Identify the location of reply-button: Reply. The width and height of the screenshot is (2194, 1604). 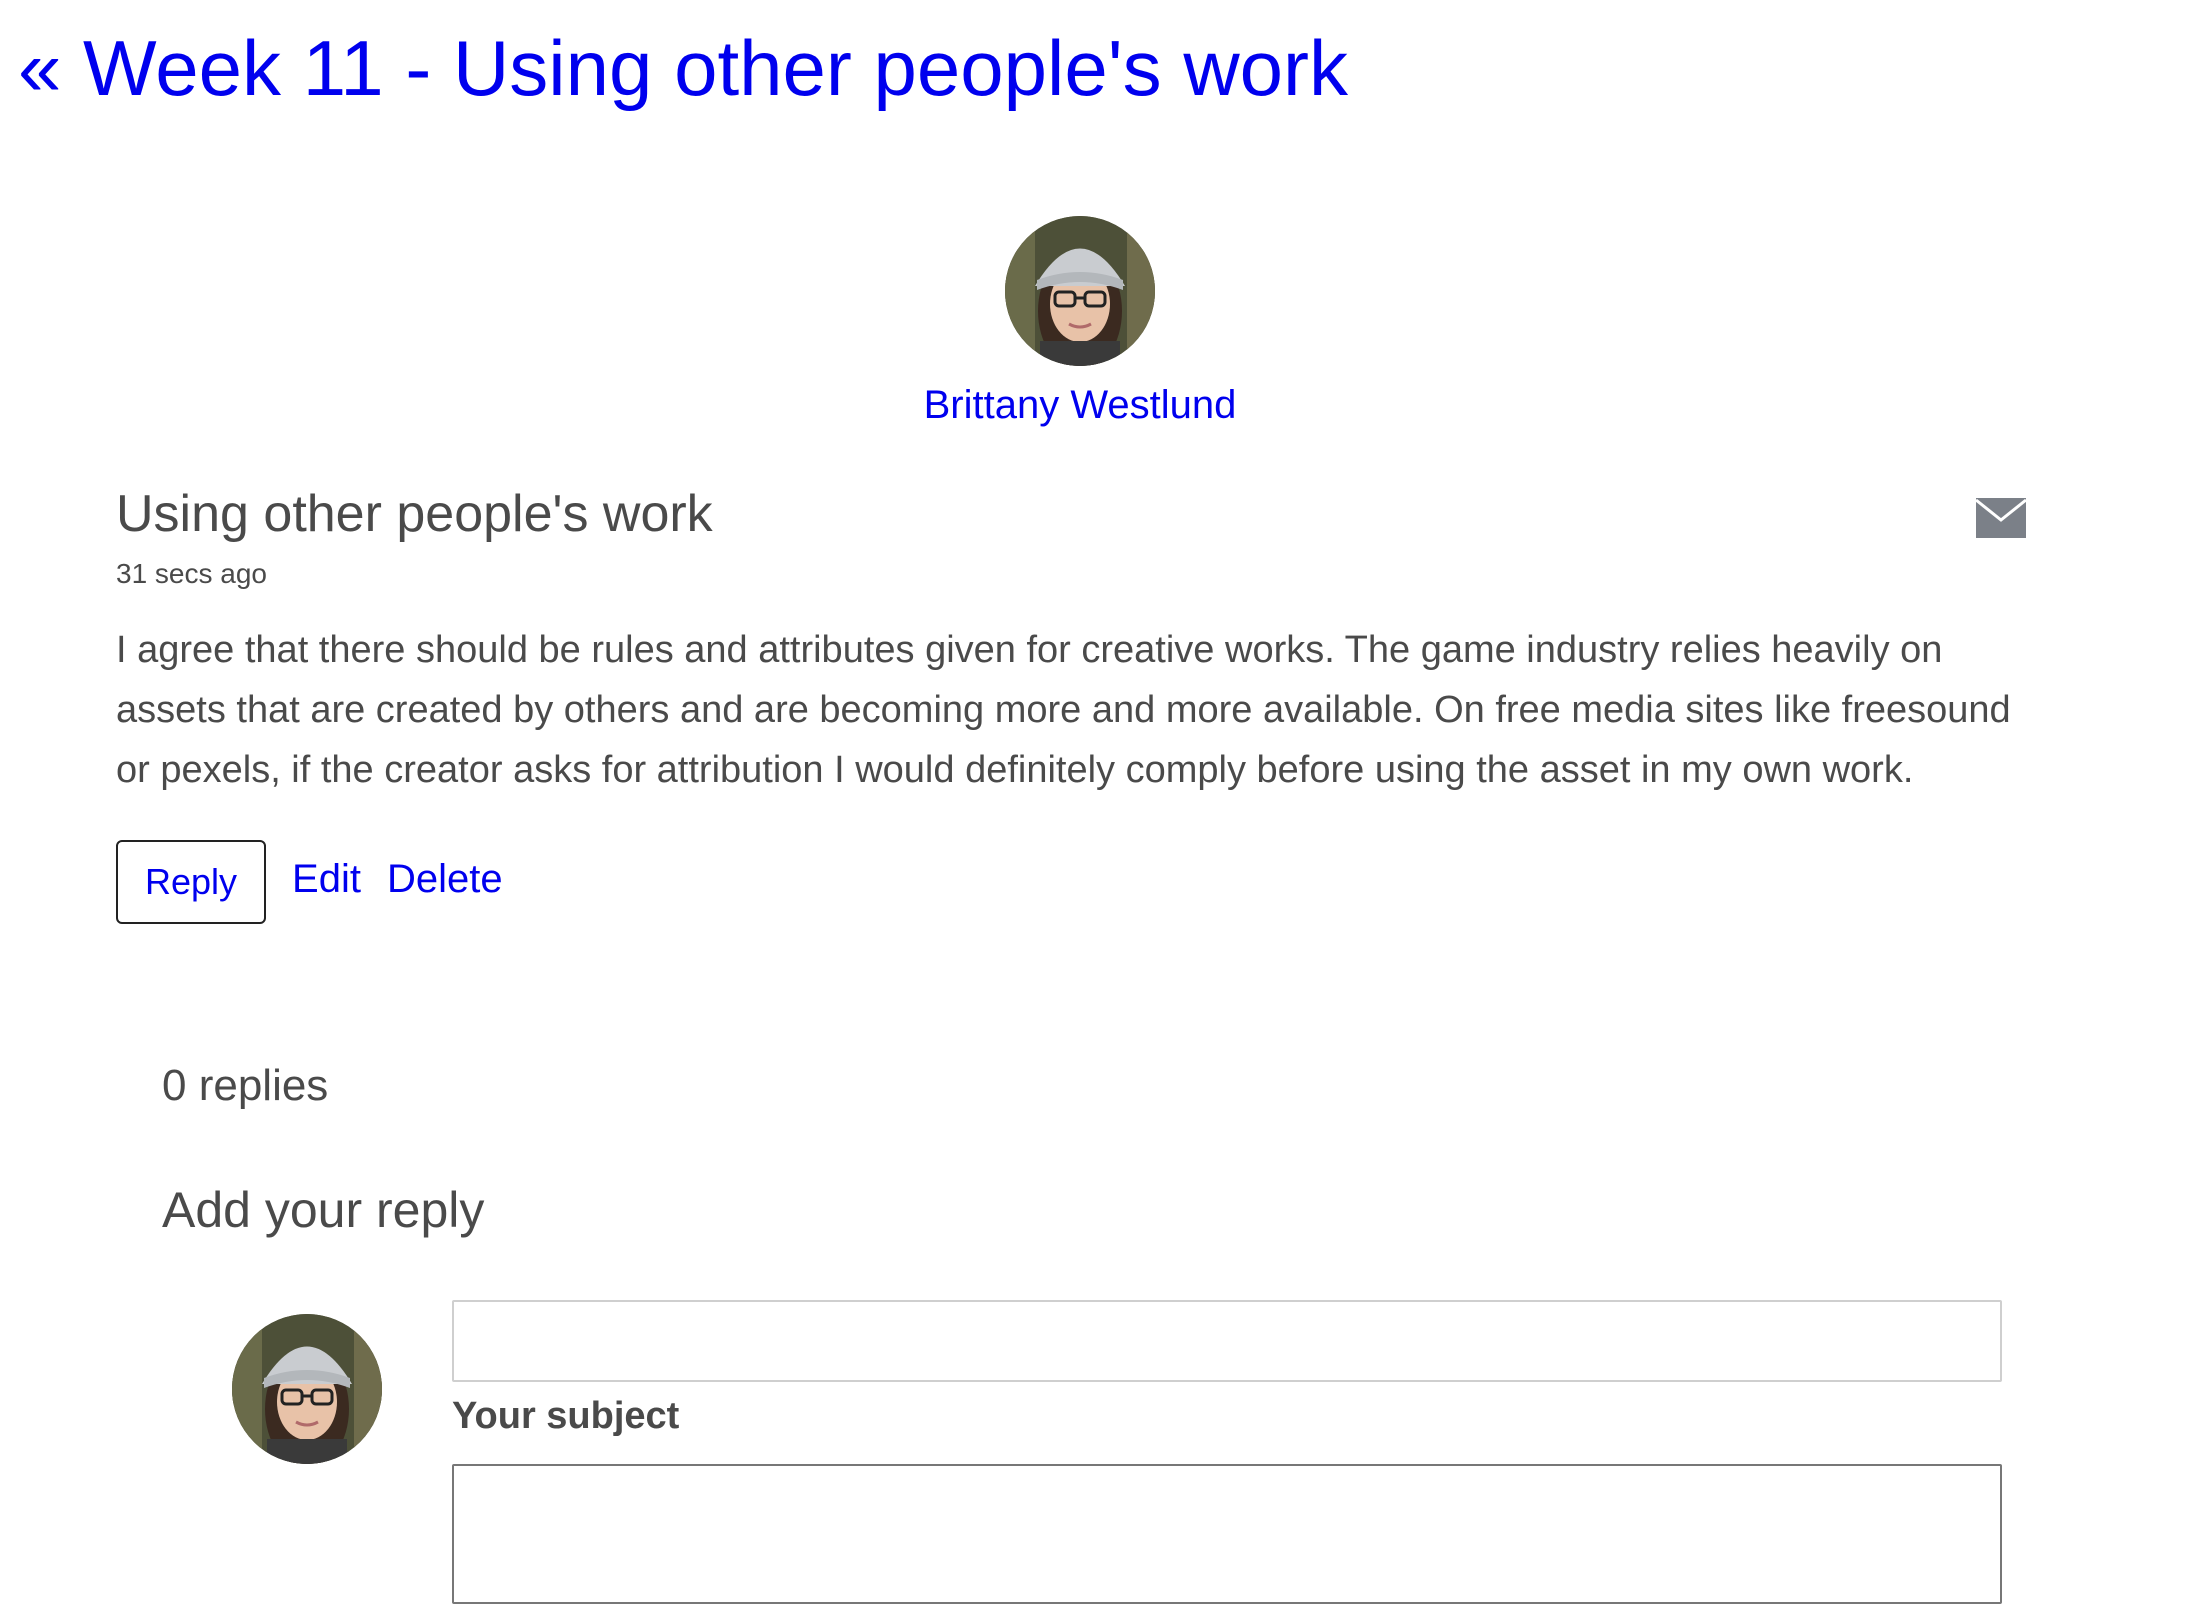
(191, 882).